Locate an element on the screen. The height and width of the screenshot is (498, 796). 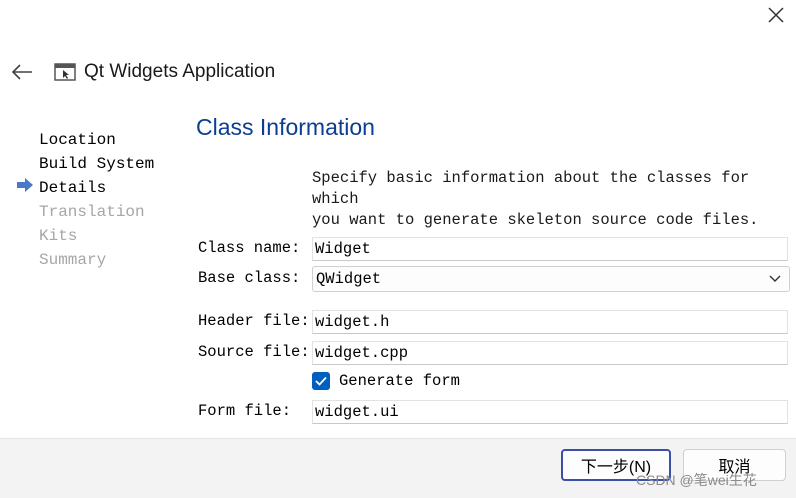
class-name-label: Class name: is located at coordinates (249, 248).